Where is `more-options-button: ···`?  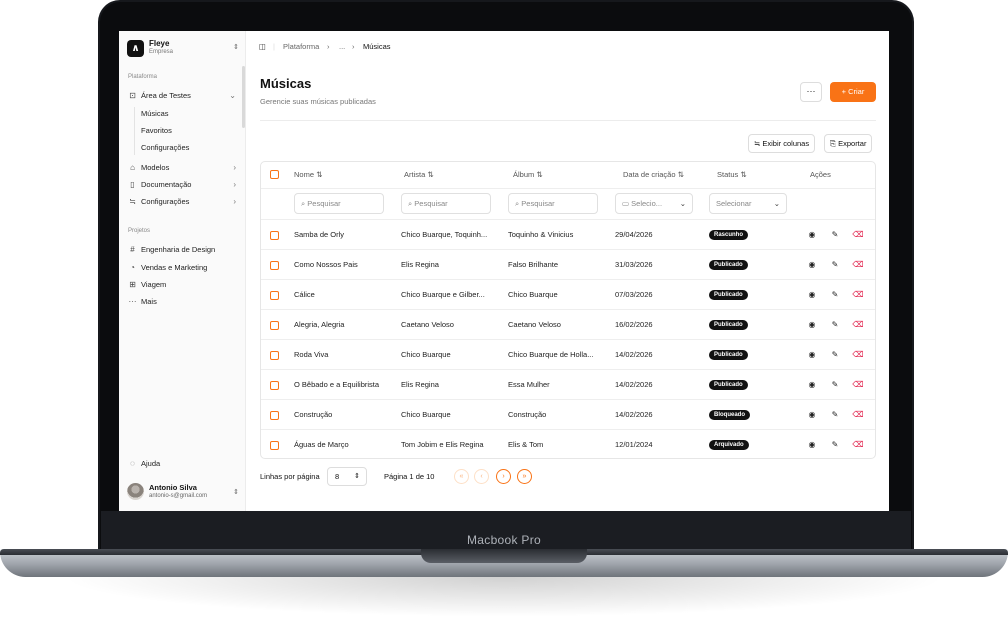 more-options-button: ··· is located at coordinates (811, 92).